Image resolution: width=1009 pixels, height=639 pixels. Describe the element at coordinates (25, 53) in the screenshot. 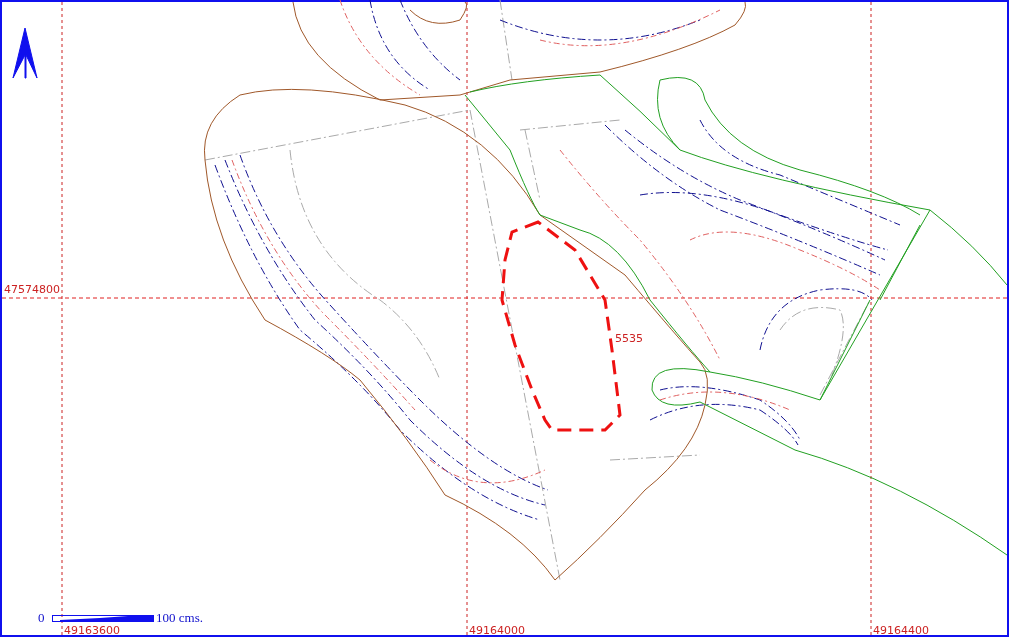

I see `north-arrow-icon` at that location.